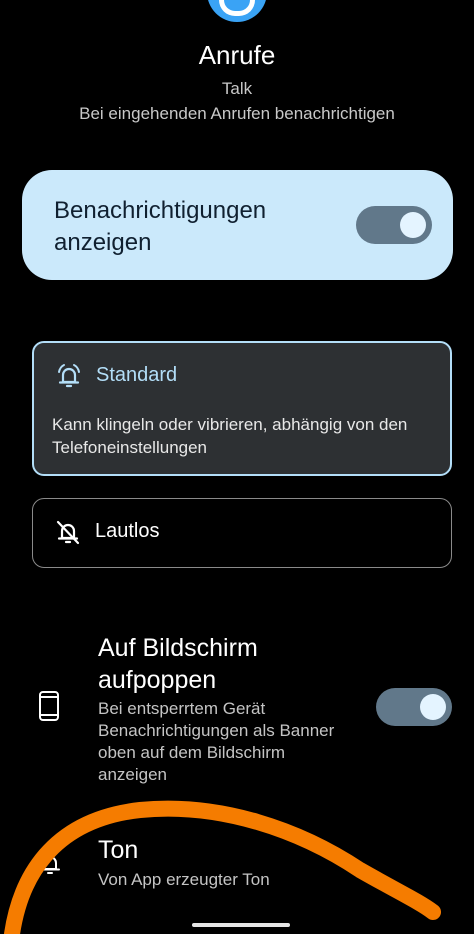 Image resolution: width=474 pixels, height=934 pixels. I want to click on option-silent-title: Lautlos, so click(127, 531).